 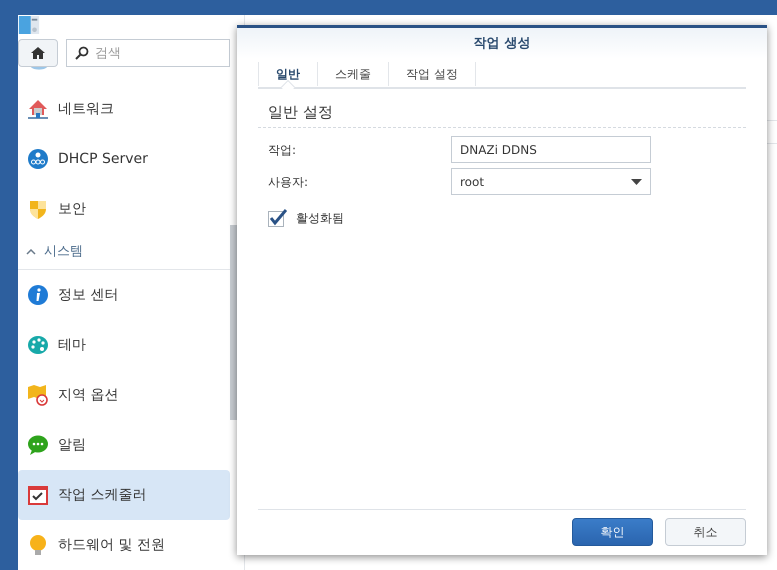 I want to click on partial-icon, so click(x=39, y=69).